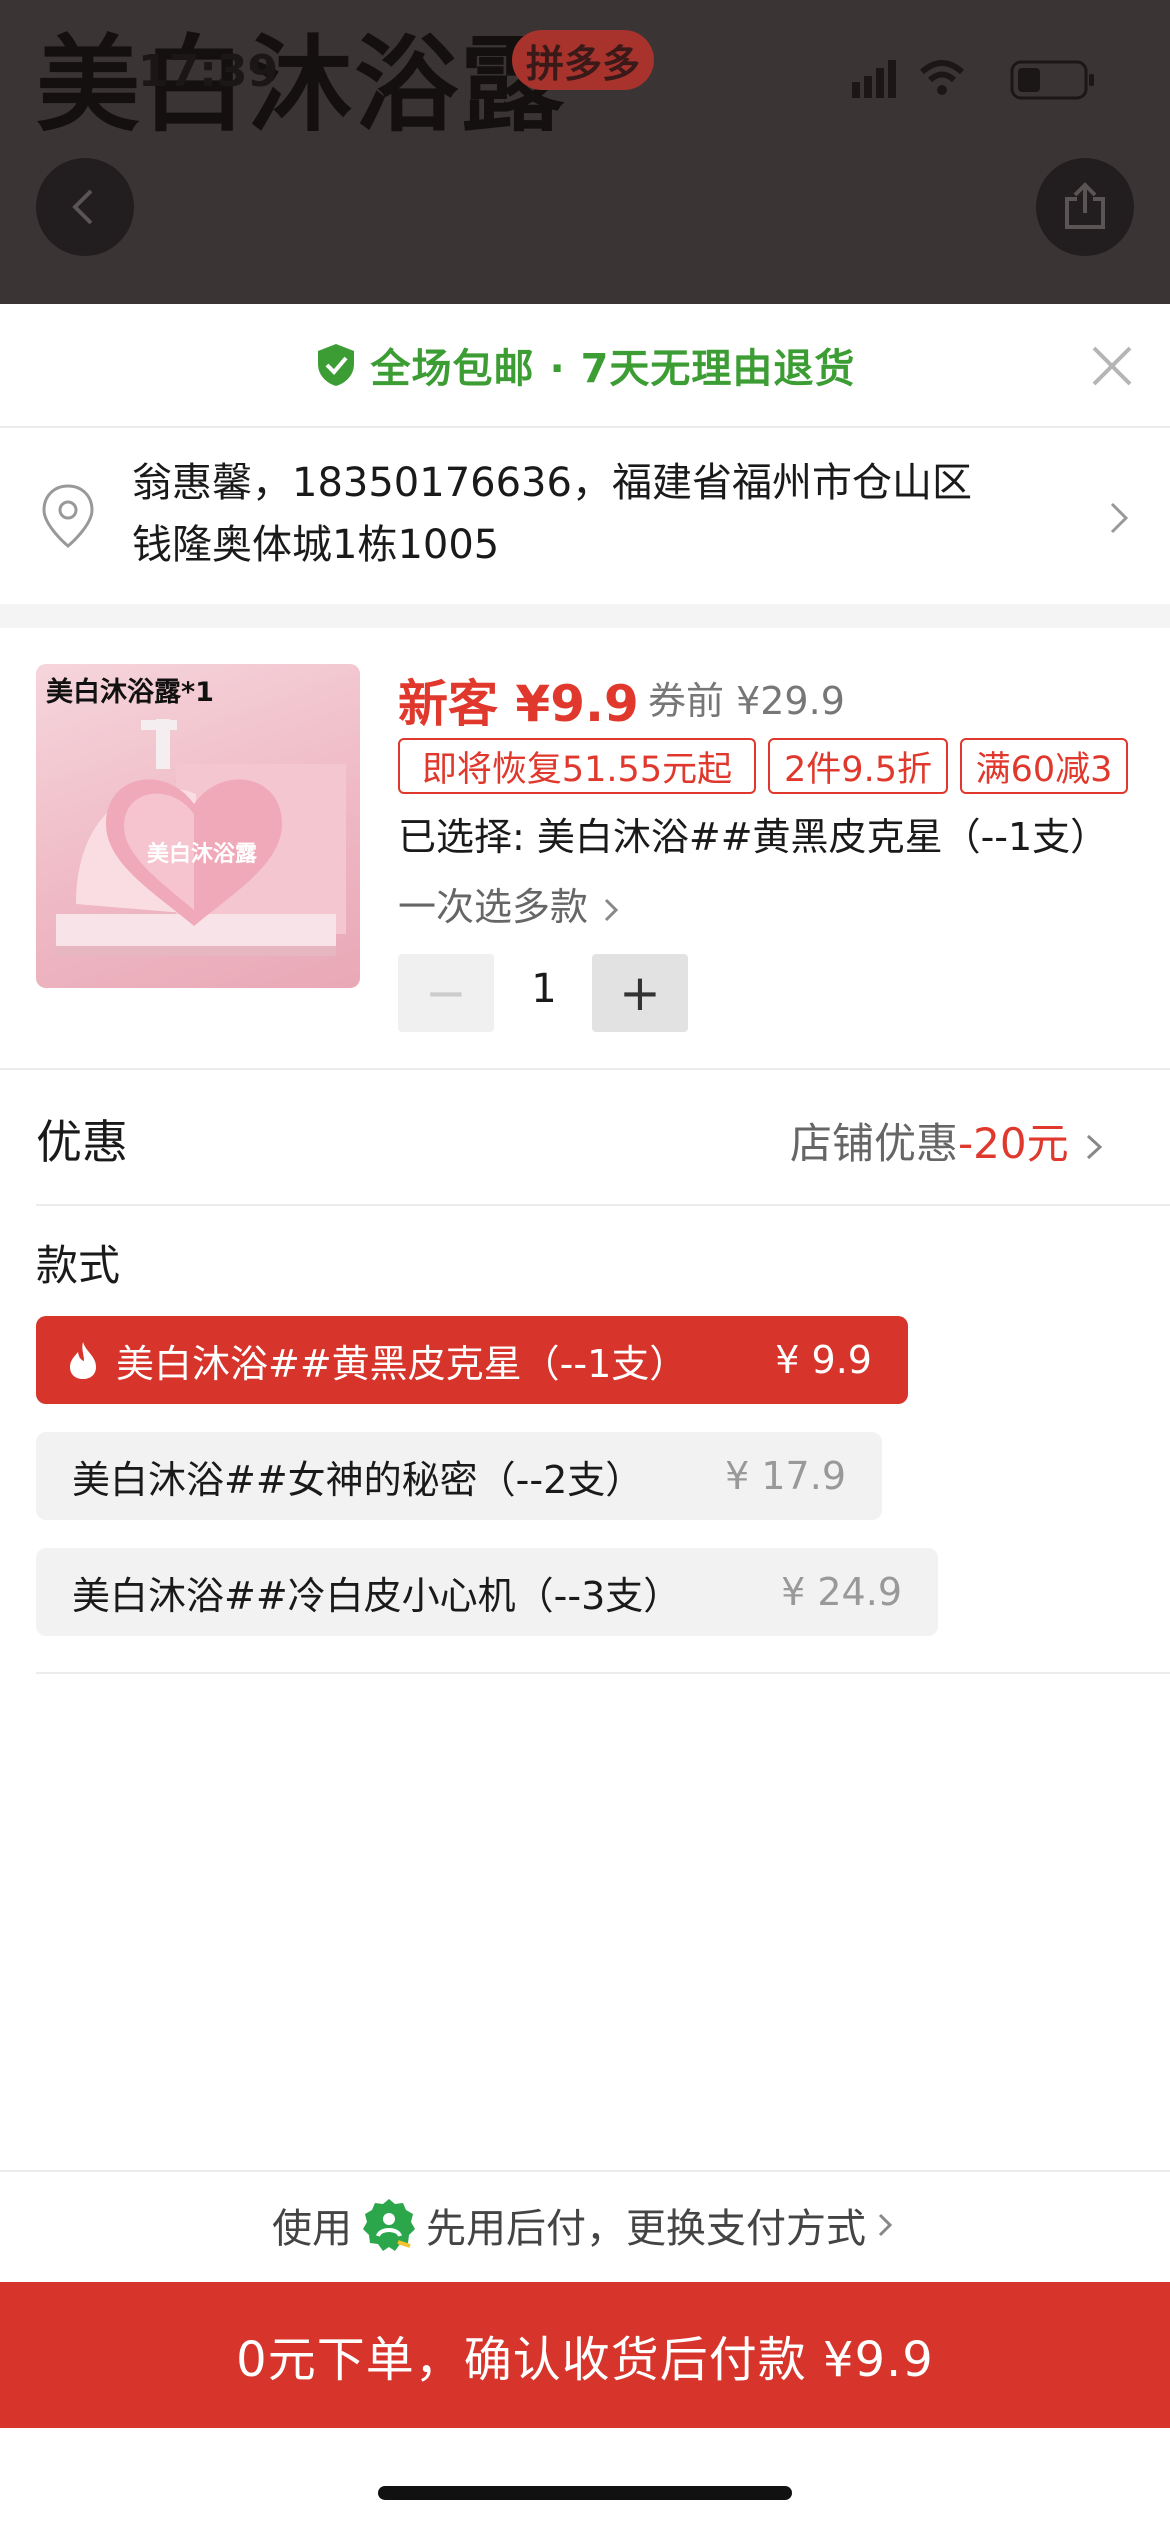 This screenshot has height=2532, width=1170. What do you see at coordinates (201, 854) in the screenshot?
I see `bottle-label: 美白沐浴露` at bounding box center [201, 854].